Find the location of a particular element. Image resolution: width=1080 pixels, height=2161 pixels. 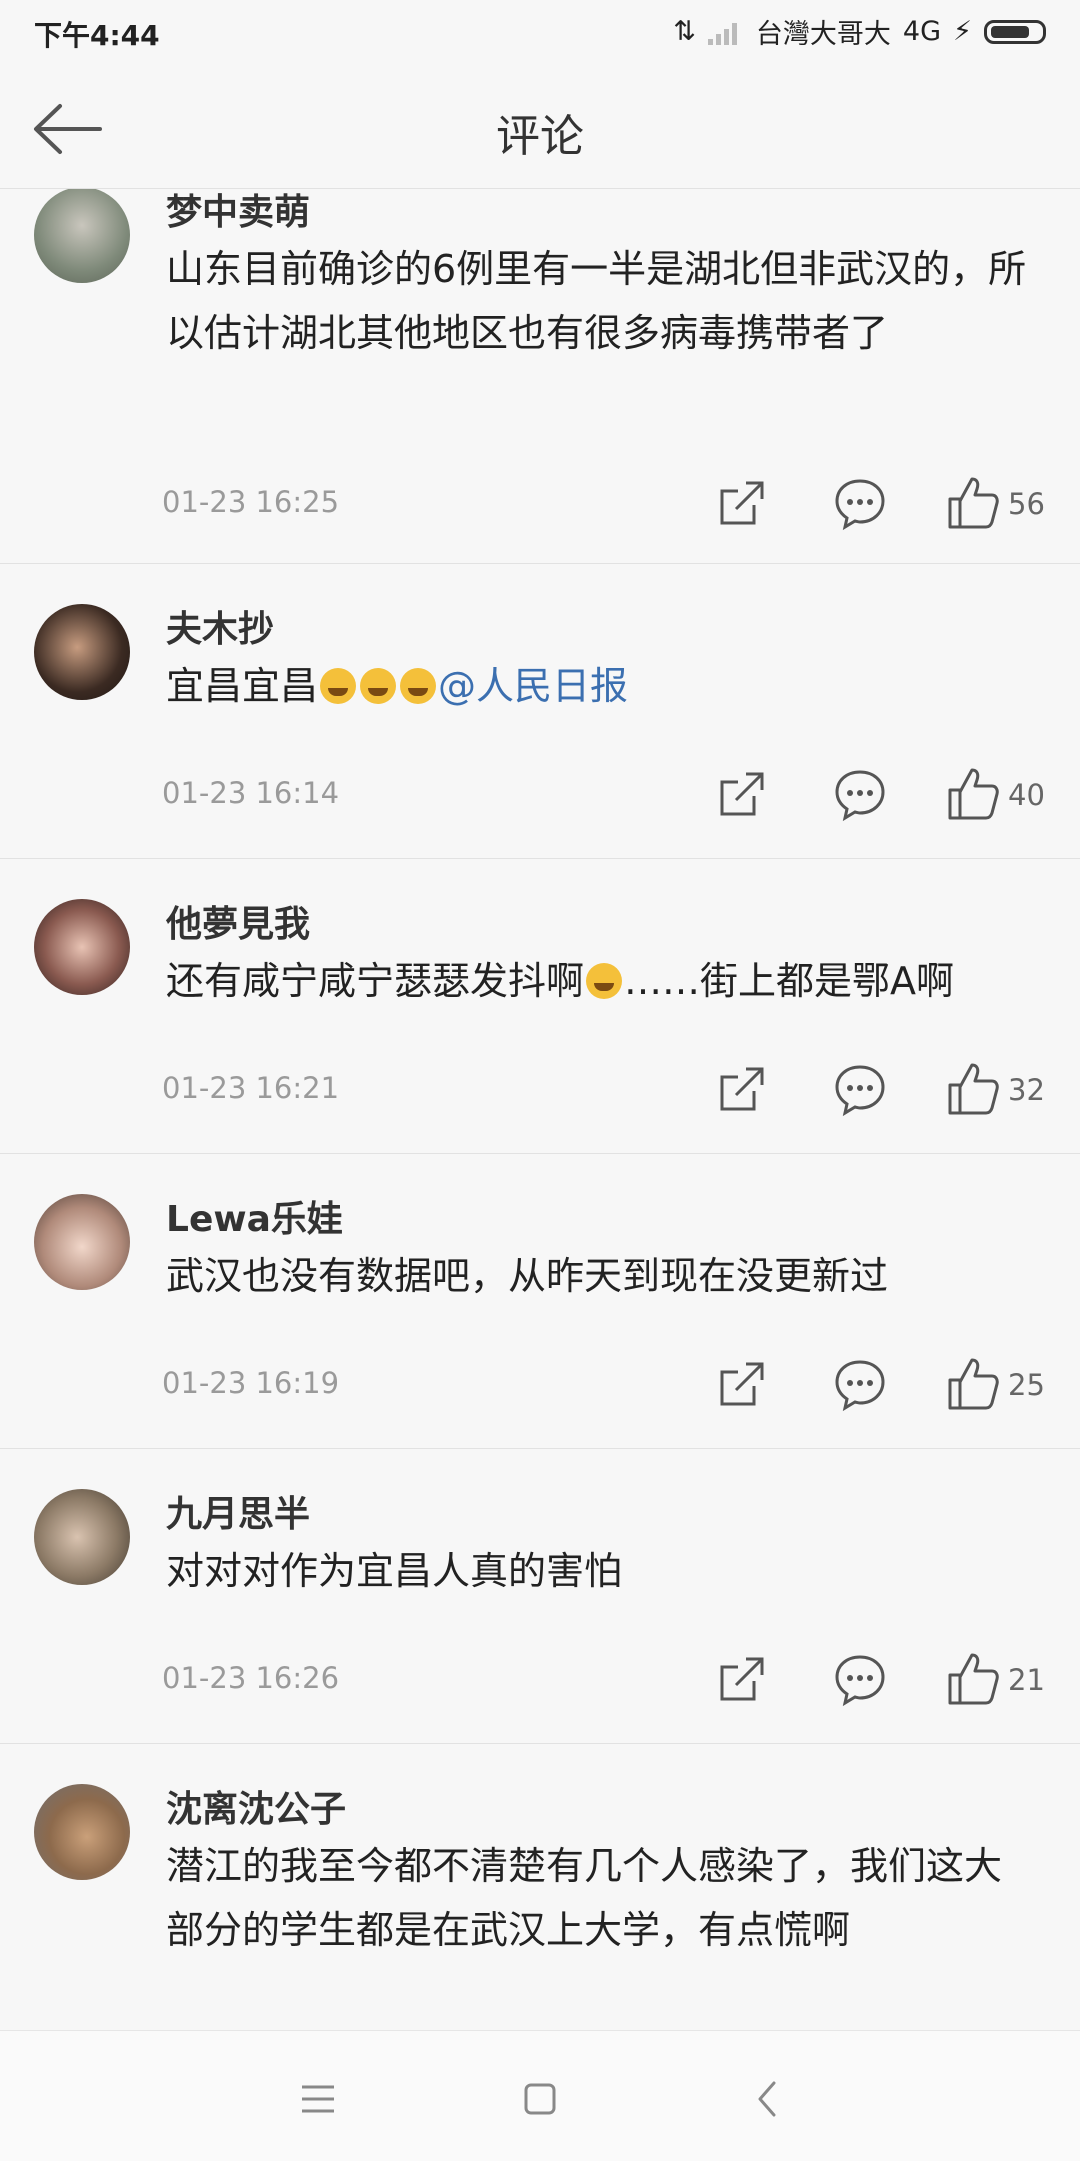

carrier-name: 台灣大哥大 is located at coordinates (823, 34).